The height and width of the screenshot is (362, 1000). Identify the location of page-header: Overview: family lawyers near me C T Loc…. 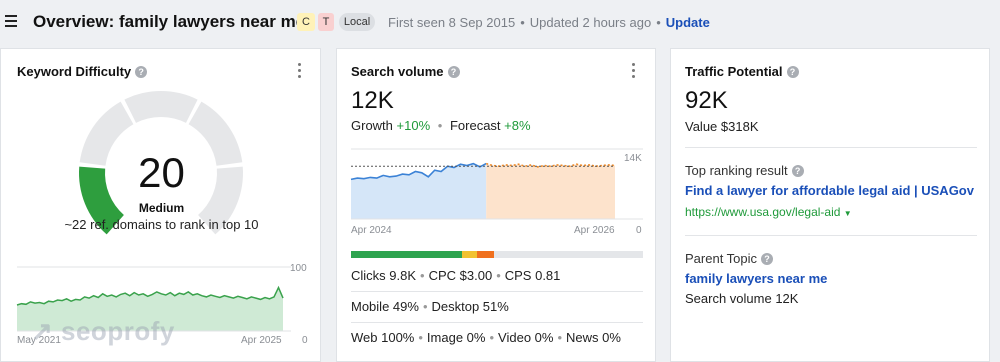
(500, 22).